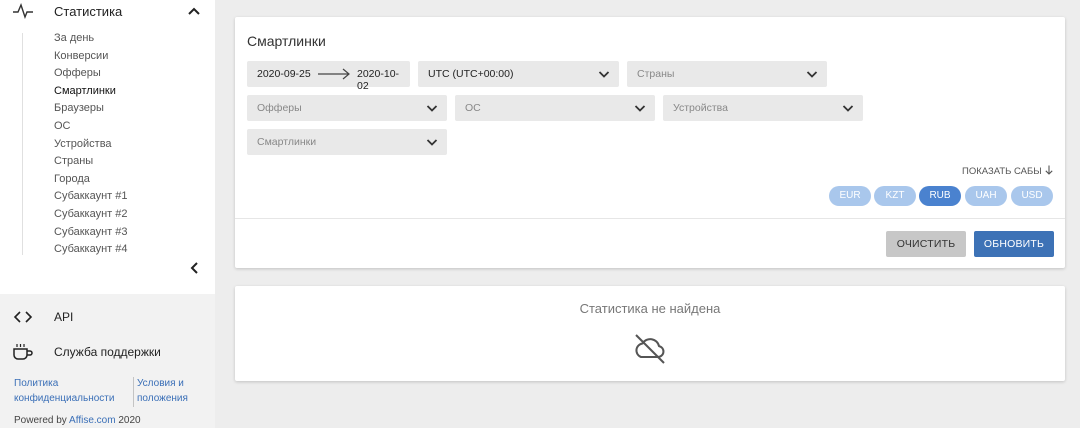 The image size is (1080, 428). Describe the element at coordinates (194, 11) in the screenshot. I see `chevron-up-icon` at that location.